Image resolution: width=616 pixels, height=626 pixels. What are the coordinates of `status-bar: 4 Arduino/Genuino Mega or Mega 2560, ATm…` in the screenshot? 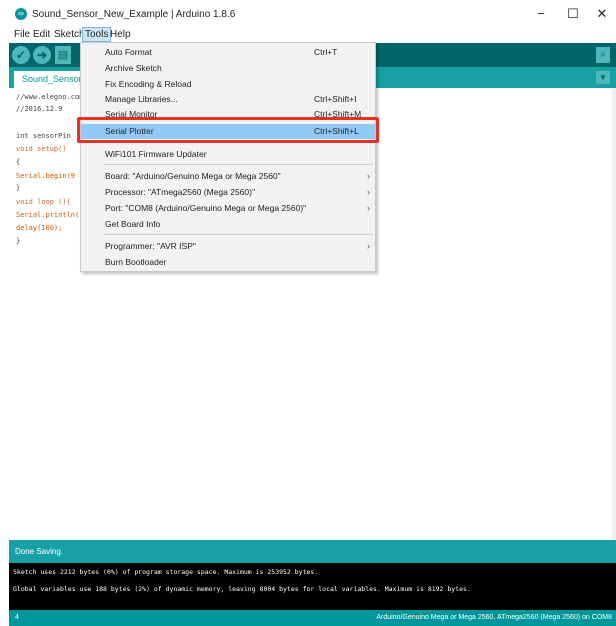 It's located at (312, 618).